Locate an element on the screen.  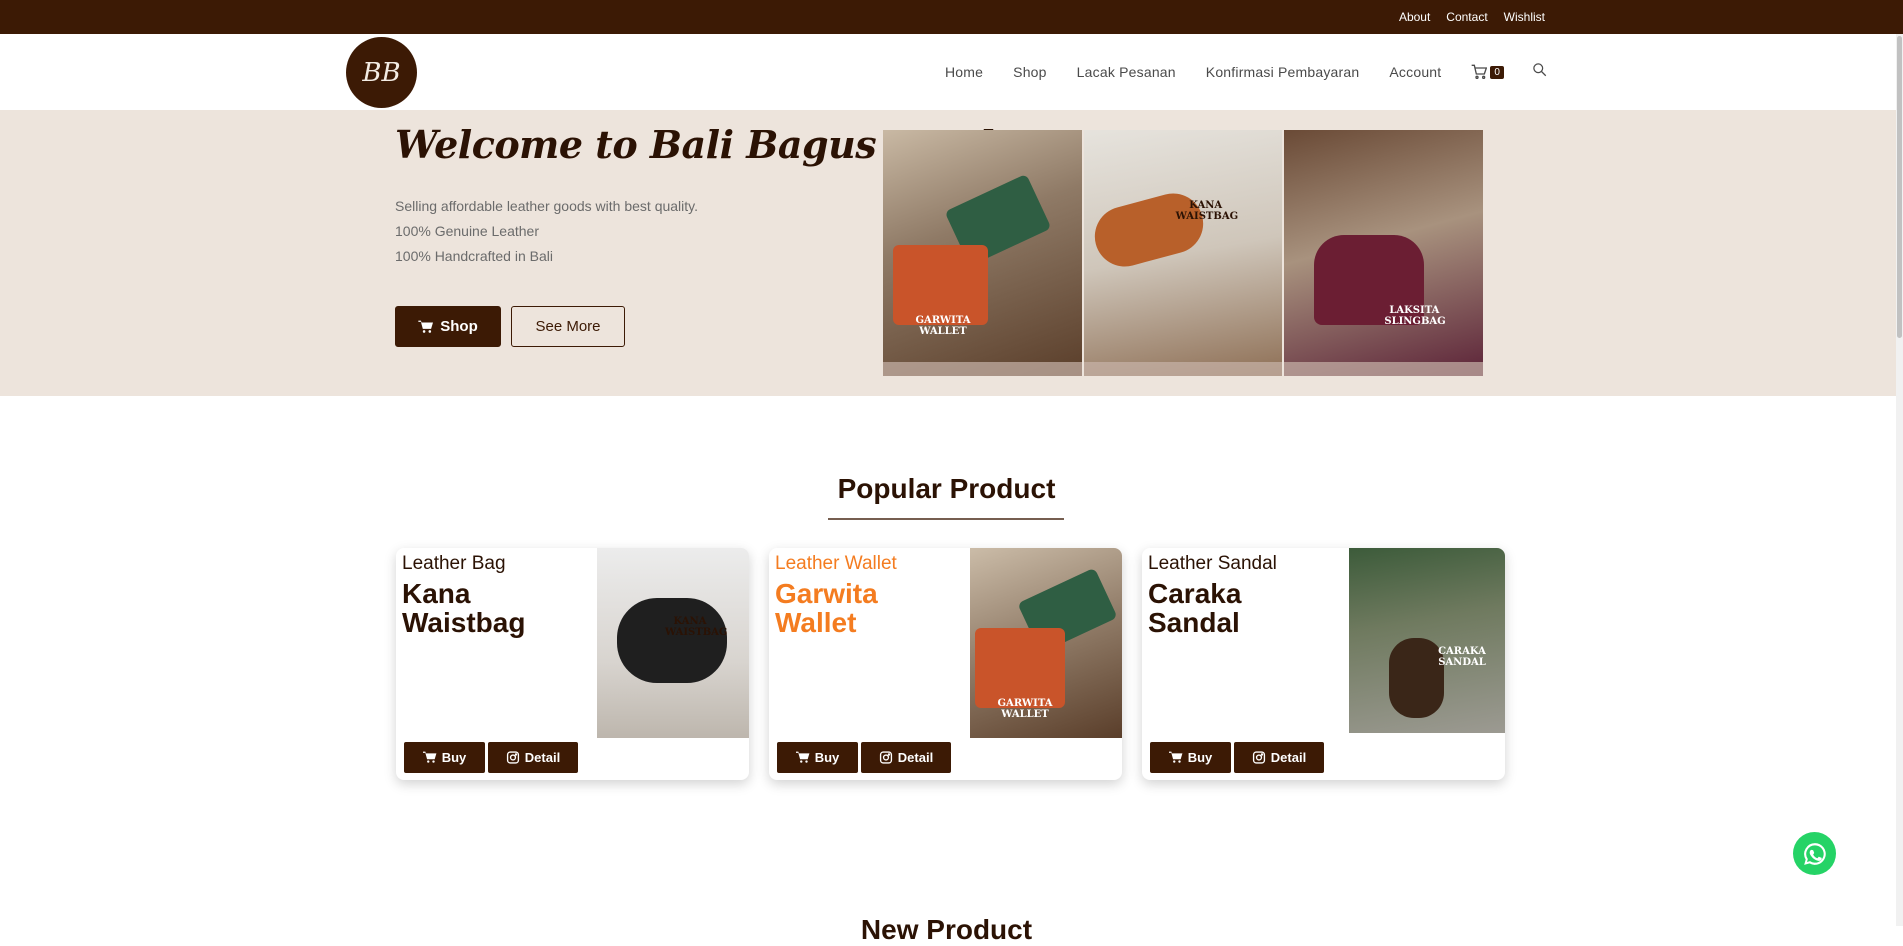
hero-image-caption: KANA WAISTBAG is located at coordinates (1207, 211).